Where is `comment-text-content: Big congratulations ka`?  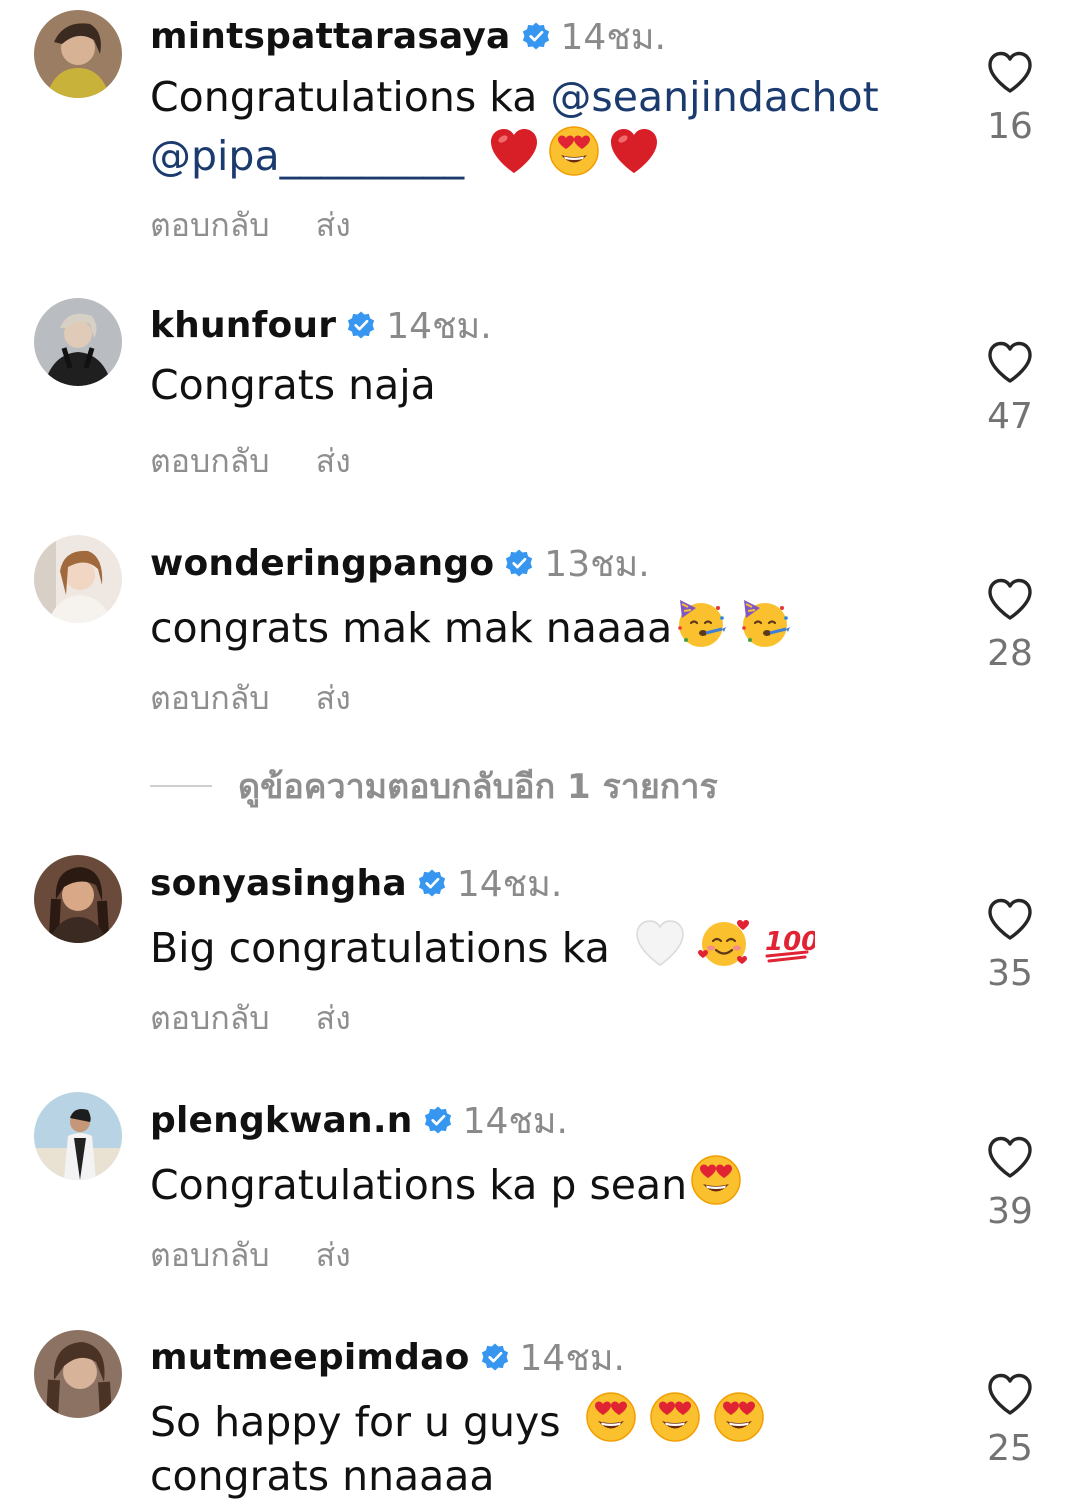 comment-text-content: Big congratulations ka is located at coordinates (386, 948).